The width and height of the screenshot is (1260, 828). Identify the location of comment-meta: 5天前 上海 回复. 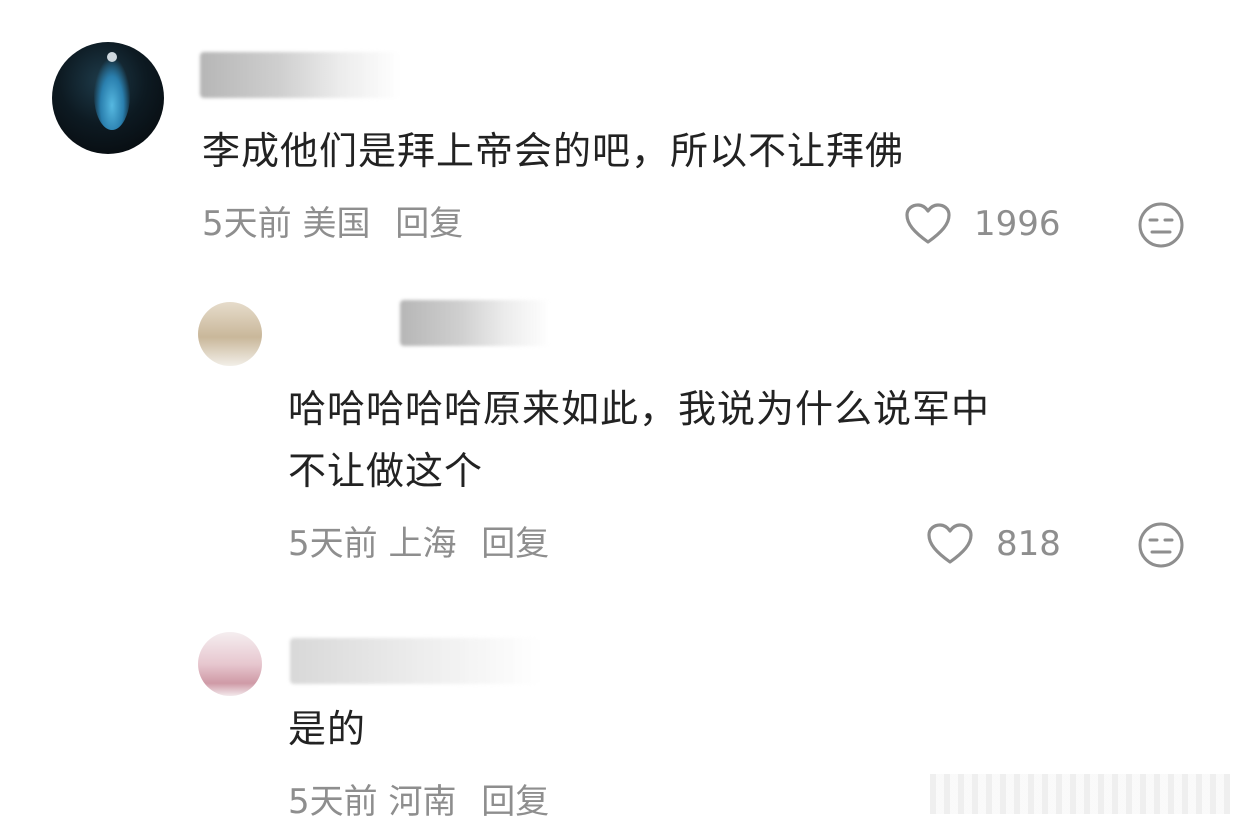
(418, 544).